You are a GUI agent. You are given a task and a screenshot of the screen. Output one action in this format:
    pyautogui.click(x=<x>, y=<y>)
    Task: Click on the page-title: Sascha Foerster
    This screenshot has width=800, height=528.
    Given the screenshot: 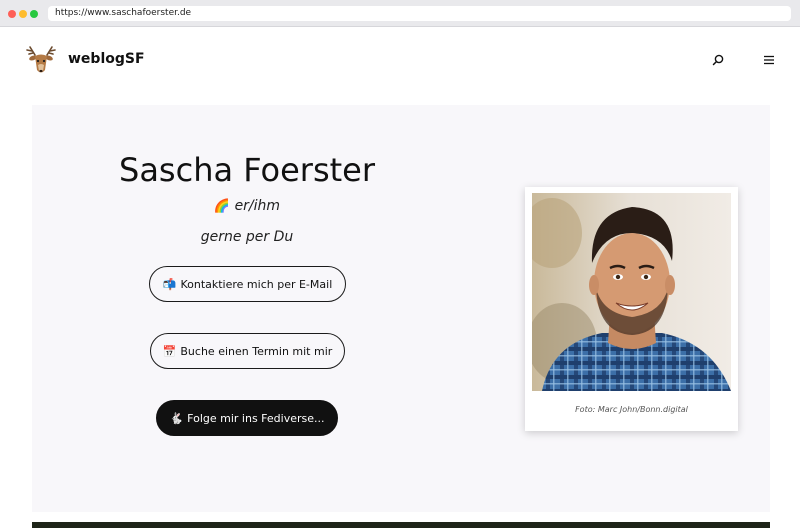 What is the action you would take?
    pyautogui.click(x=247, y=170)
    